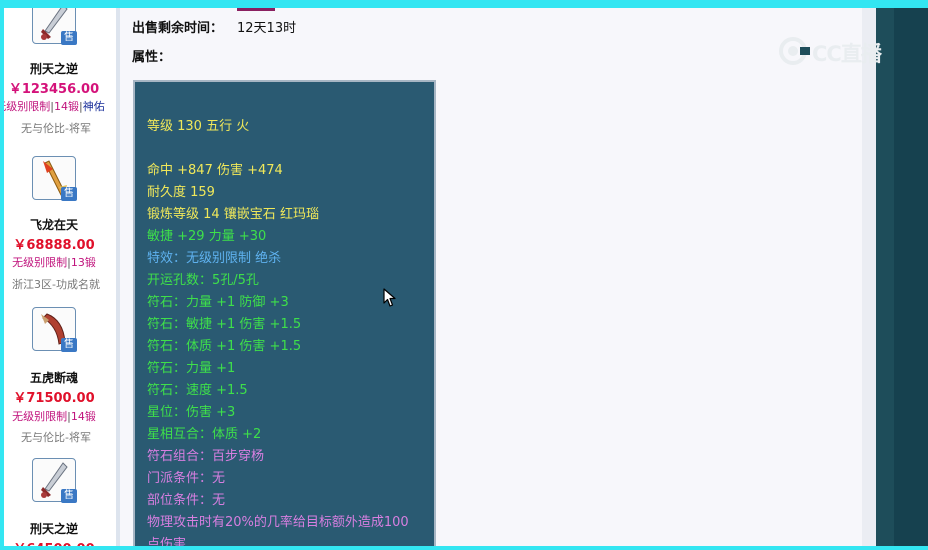 The height and width of the screenshot is (550, 928). I want to click on attr-level-element: 等级 130 五行 火, so click(198, 126).